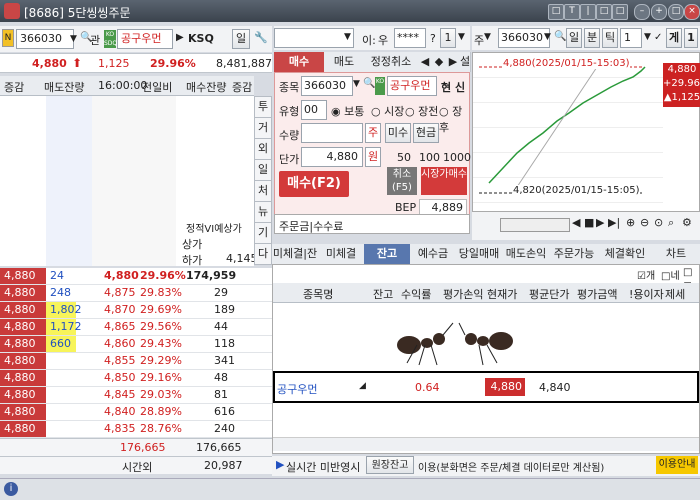  I want to click on guide-button: 이용안내, so click(677, 465).